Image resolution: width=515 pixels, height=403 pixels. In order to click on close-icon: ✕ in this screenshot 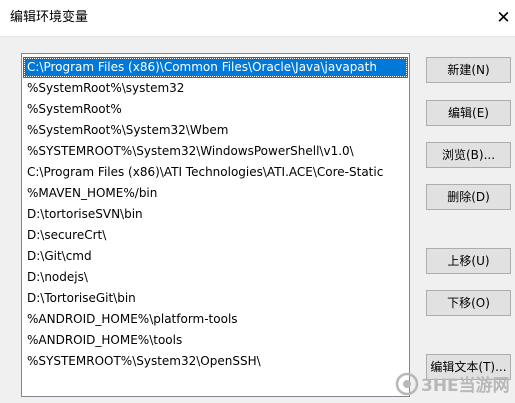, I will do `click(503, 18)`.